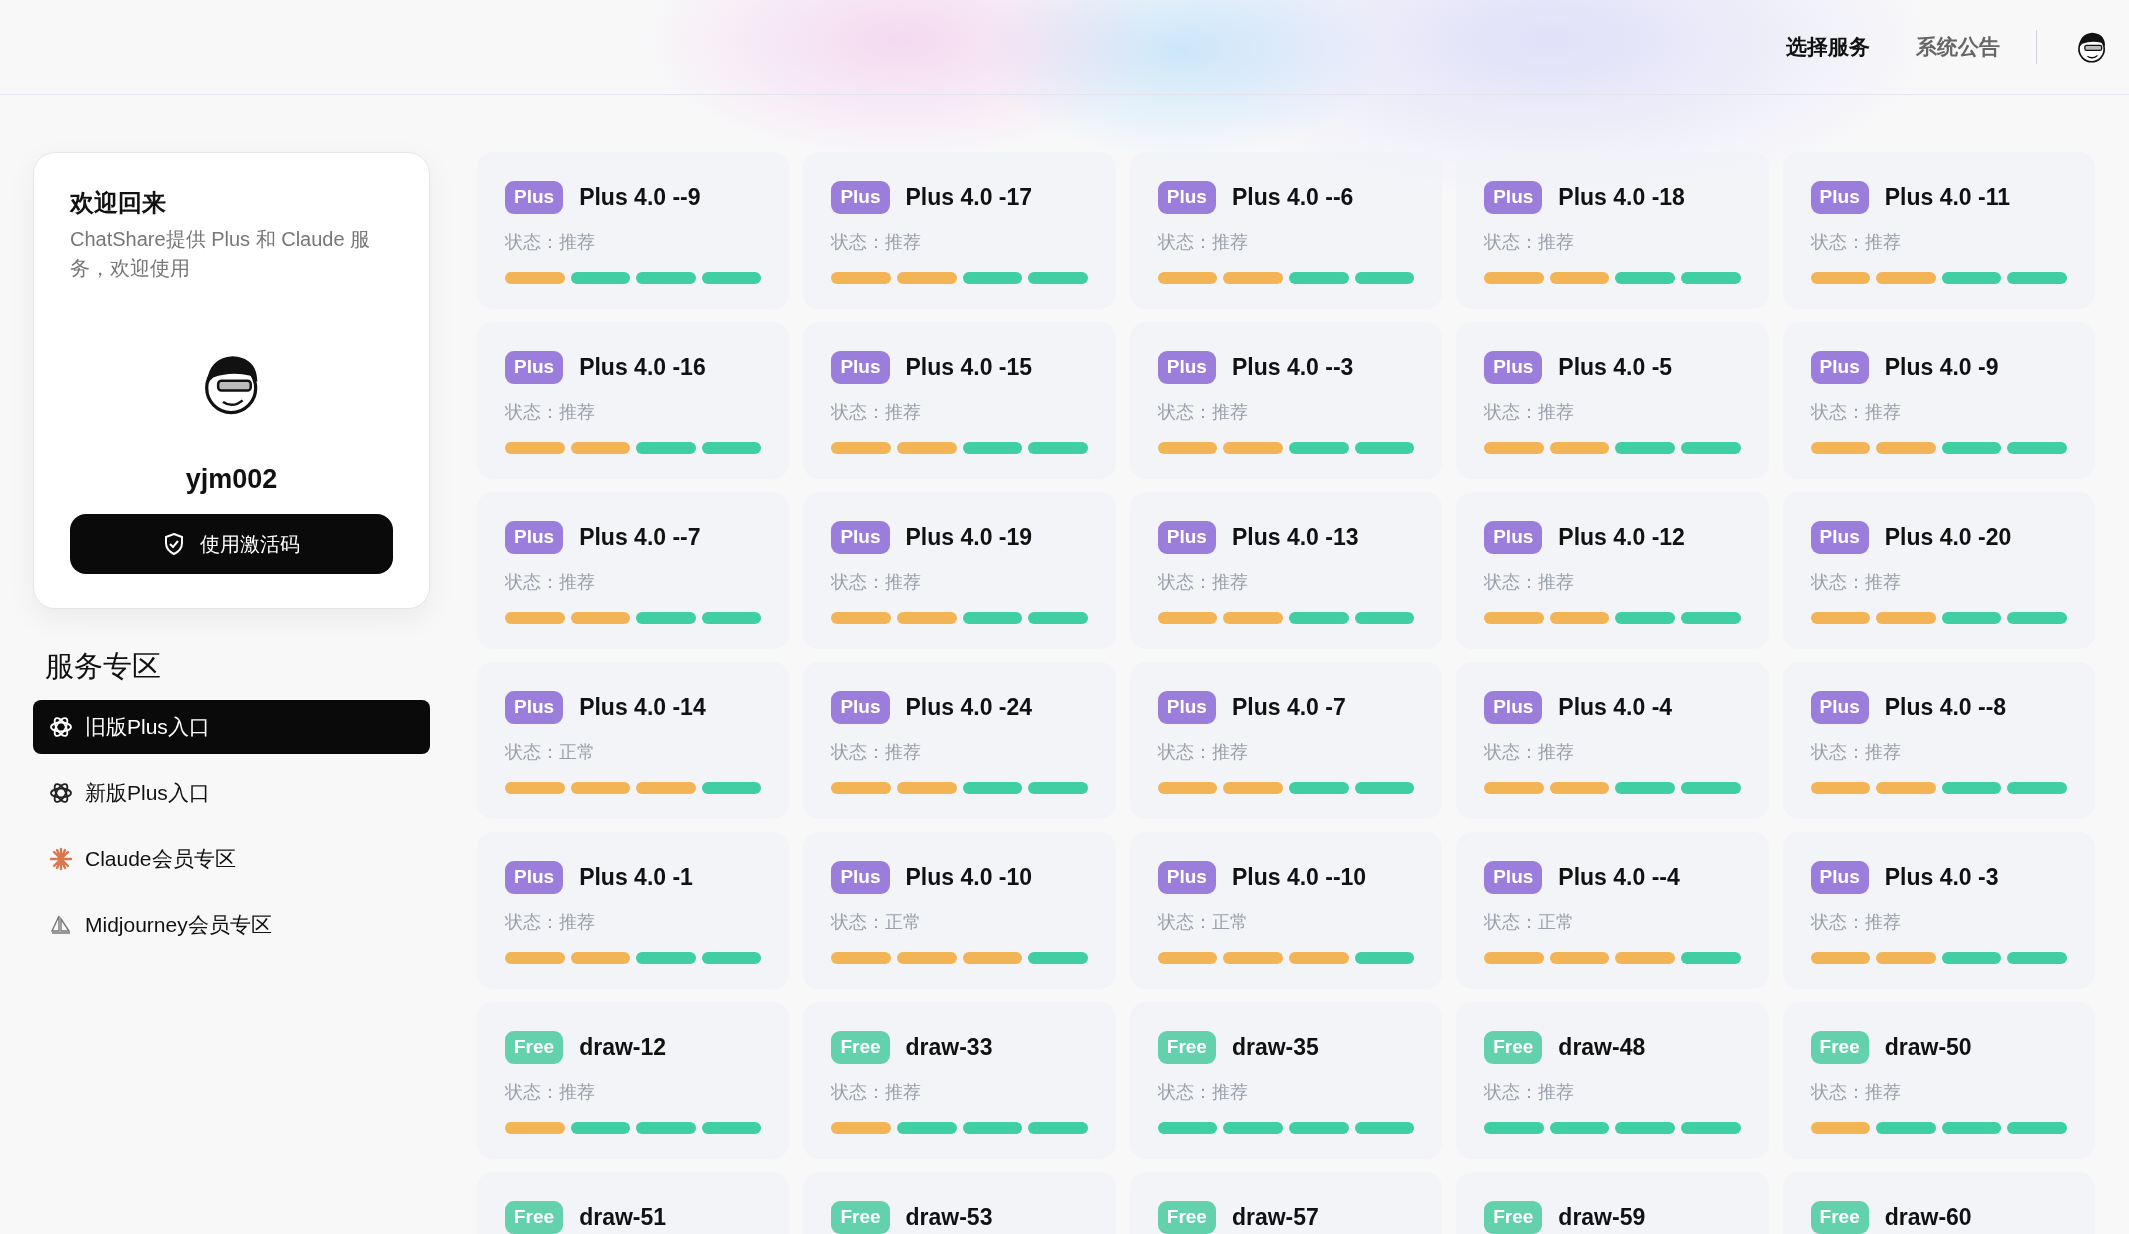  What do you see at coordinates (1947, 197) in the screenshot?
I see `service-name: Plus 4.0 -11` at bounding box center [1947, 197].